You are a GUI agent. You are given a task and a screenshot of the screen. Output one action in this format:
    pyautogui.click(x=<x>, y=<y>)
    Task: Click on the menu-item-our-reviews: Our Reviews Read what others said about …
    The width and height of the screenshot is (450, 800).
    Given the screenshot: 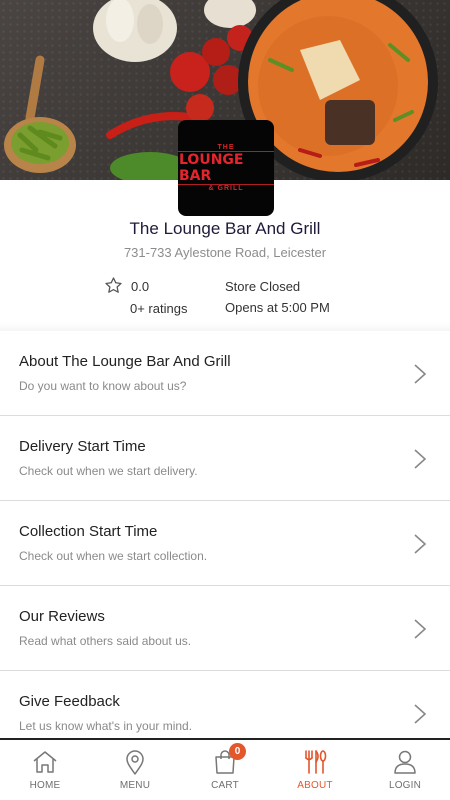 What is the action you would take?
    pyautogui.click(x=225, y=628)
    